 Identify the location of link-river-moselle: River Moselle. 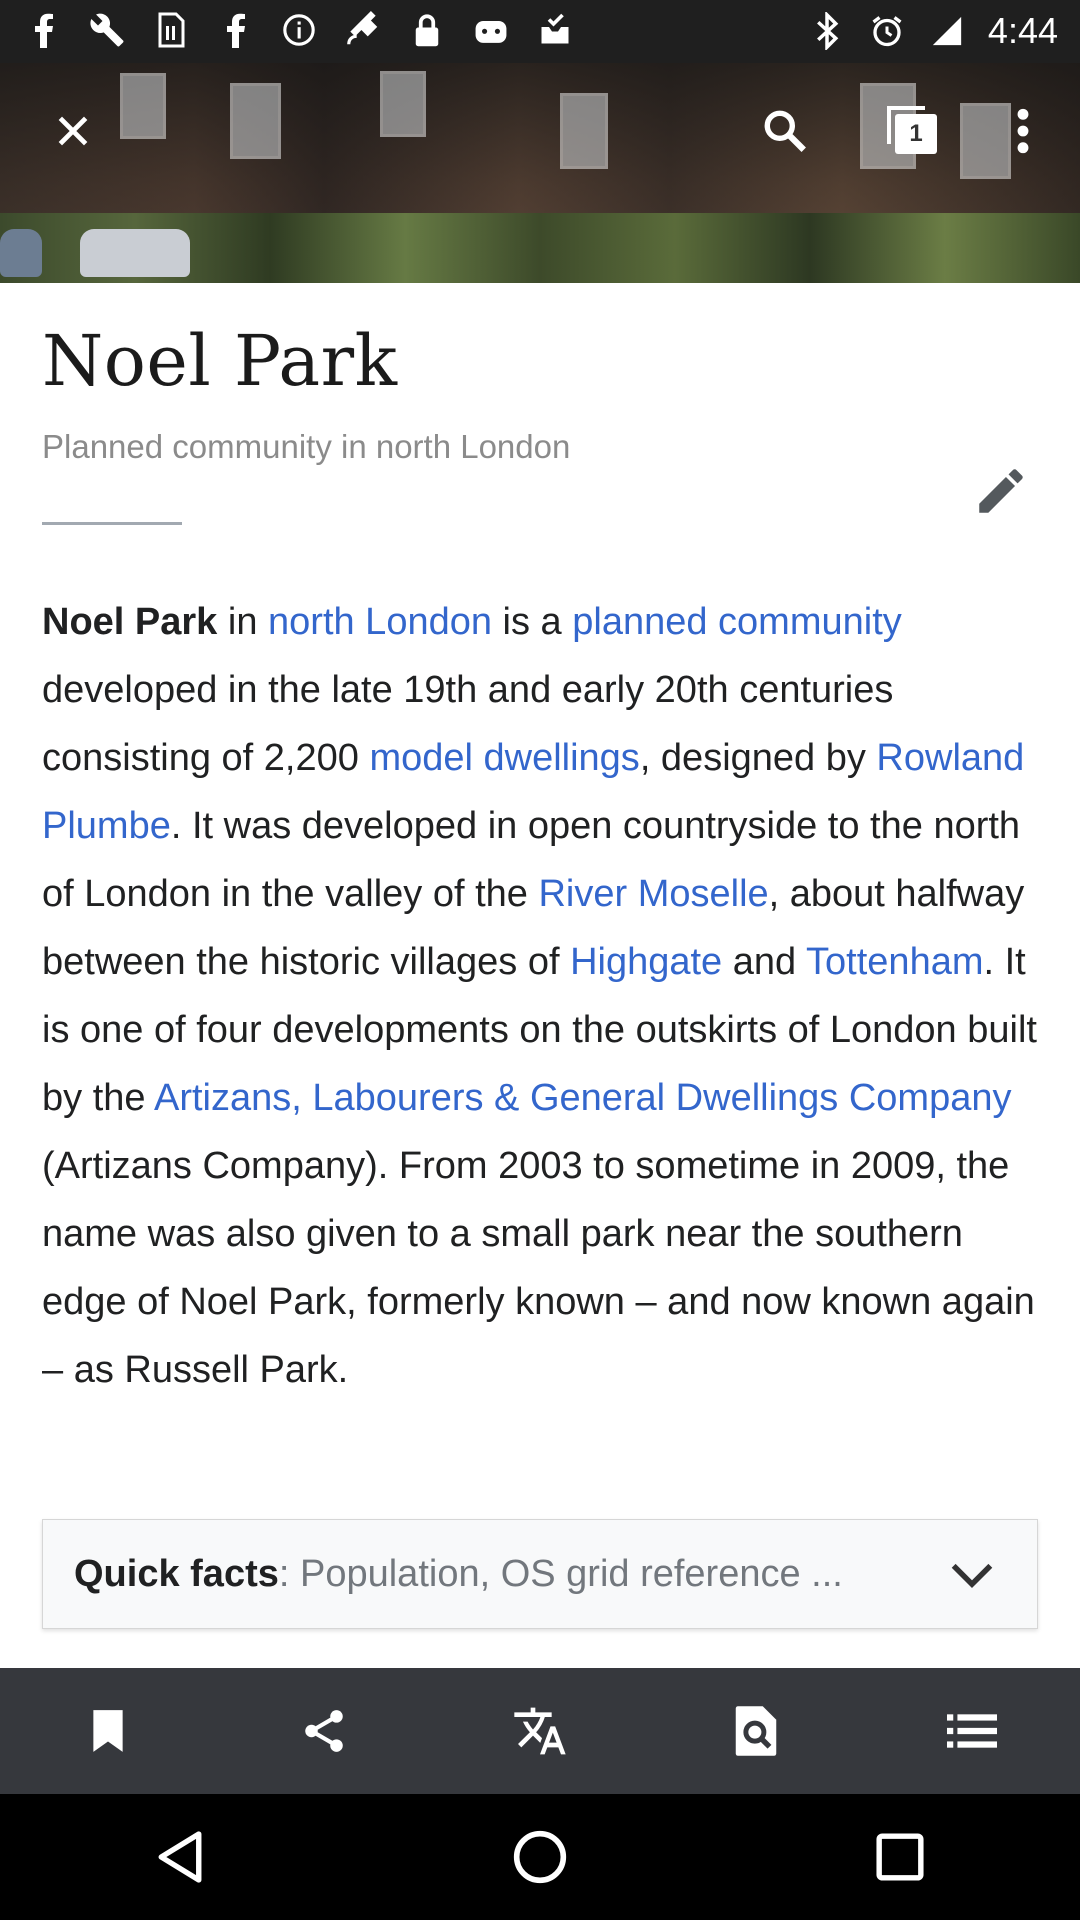
(653, 894).